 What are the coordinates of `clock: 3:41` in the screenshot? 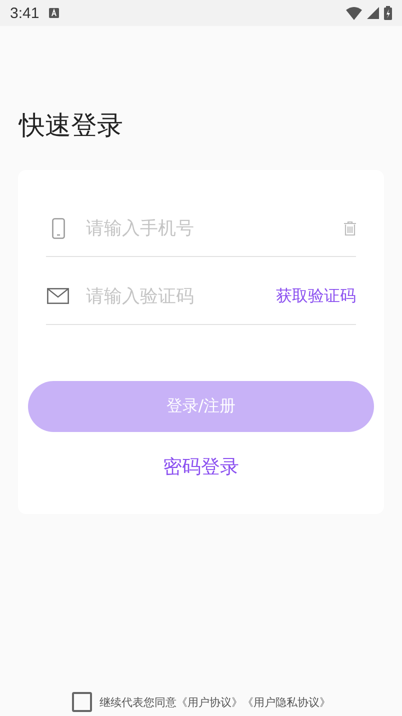 It's located at (25, 13).